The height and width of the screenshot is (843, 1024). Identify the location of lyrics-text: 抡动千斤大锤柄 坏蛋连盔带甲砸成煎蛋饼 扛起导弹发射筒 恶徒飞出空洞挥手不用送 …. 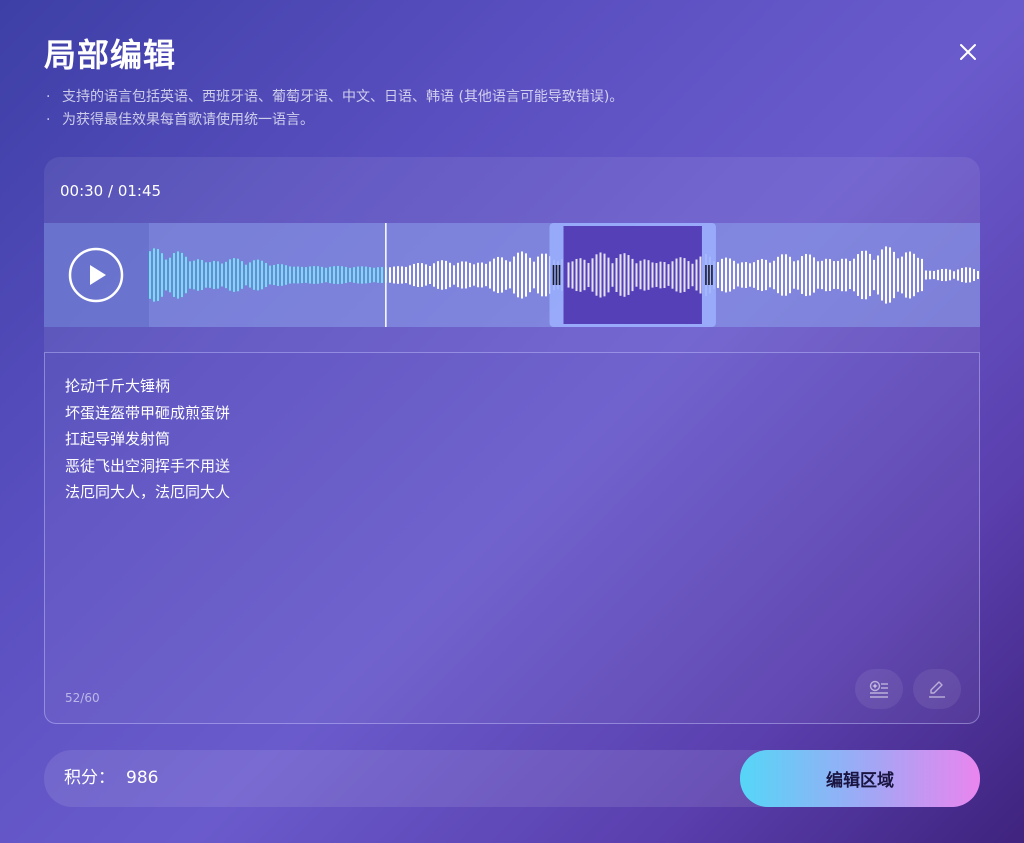
(147, 439).